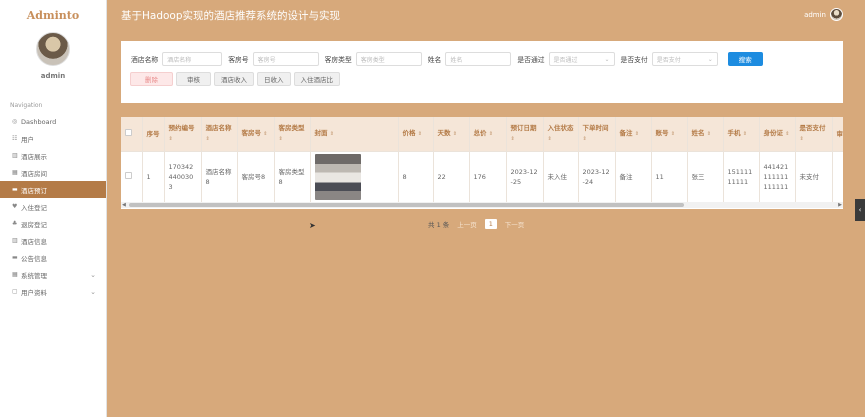 The image size is (865, 417). I want to click on current-page: 1, so click(490, 224).